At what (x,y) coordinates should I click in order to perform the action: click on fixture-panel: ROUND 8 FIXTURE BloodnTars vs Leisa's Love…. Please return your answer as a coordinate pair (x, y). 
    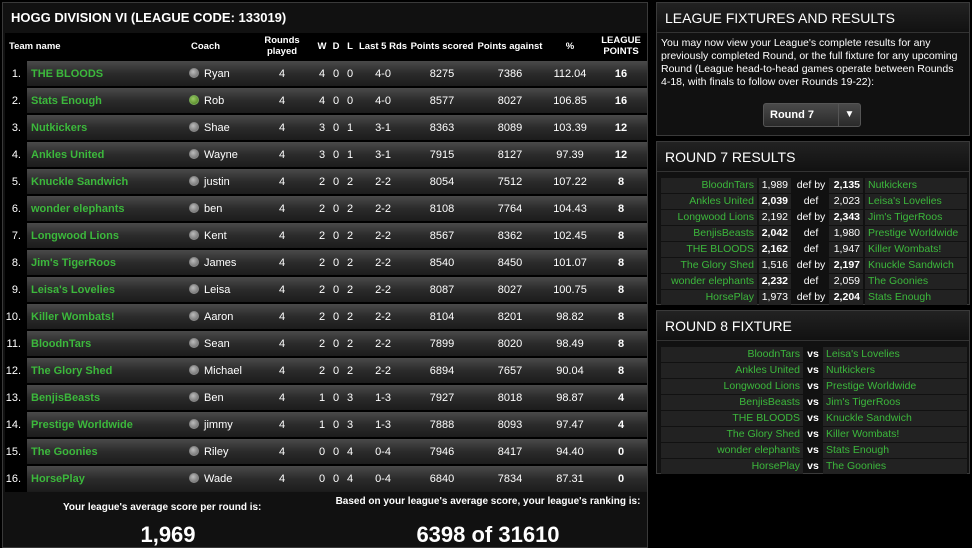
    Looking at the image, I should click on (813, 392).